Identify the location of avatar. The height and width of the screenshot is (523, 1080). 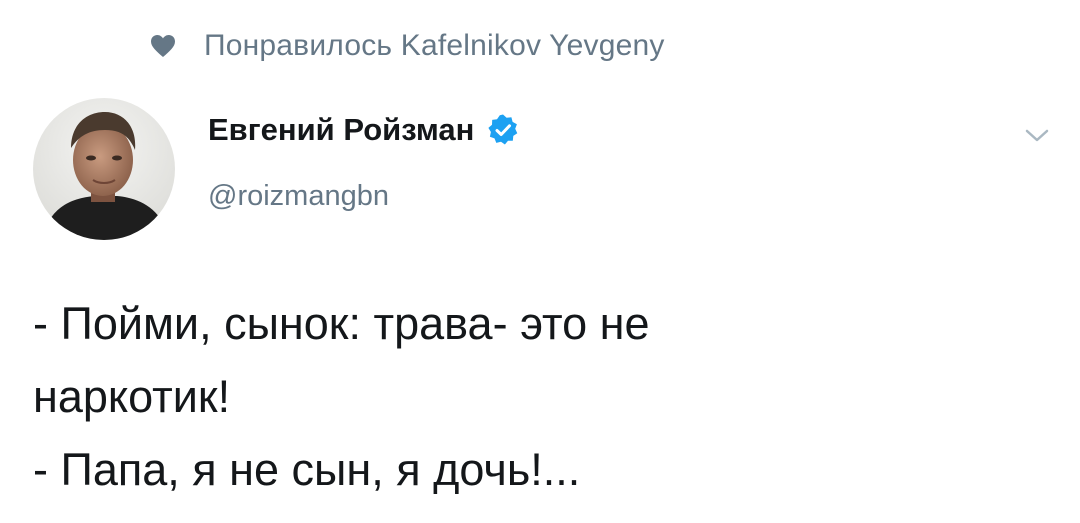
(104, 169).